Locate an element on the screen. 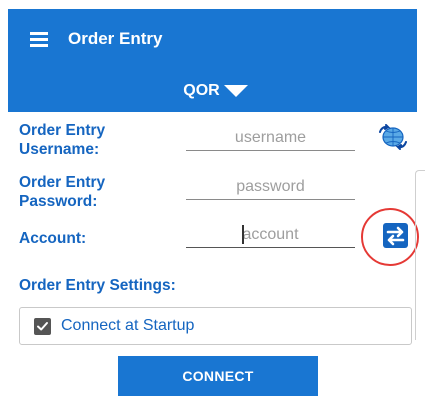 This screenshot has height=396, width=425. connect-button: CONNECT is located at coordinates (218, 376).